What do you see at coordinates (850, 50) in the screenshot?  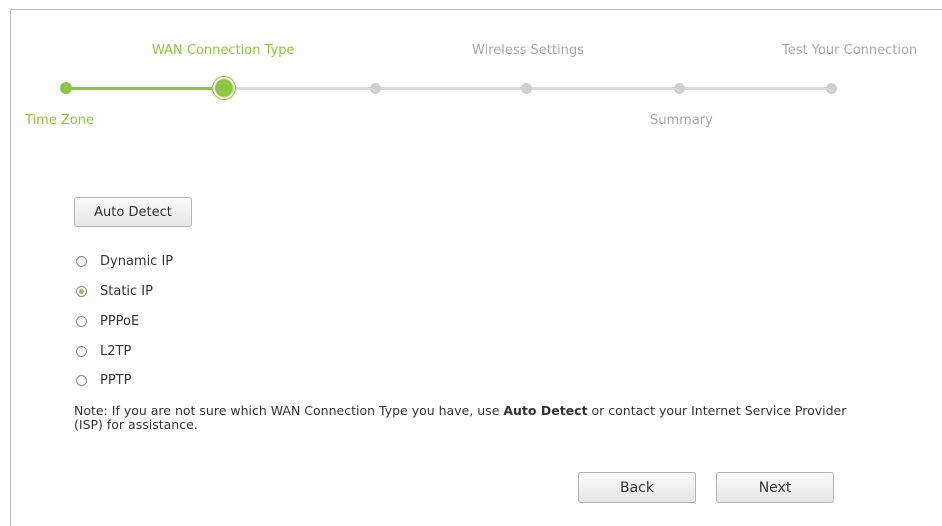 I see `step-label-test-connection: Test Your Connection` at bounding box center [850, 50].